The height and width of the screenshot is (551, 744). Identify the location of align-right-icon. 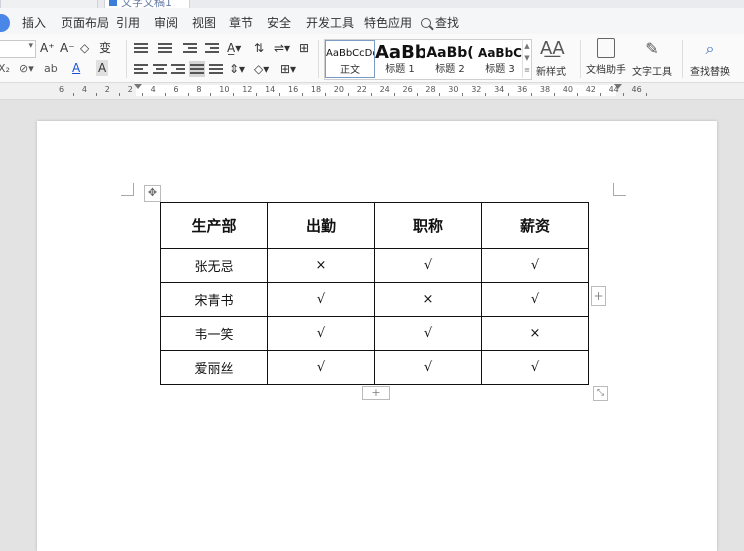
(178, 69).